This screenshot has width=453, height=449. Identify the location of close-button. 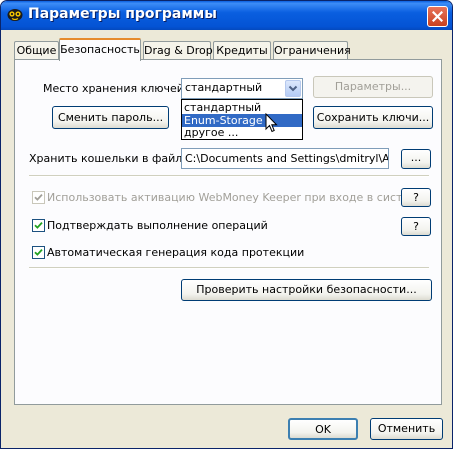
(437, 16).